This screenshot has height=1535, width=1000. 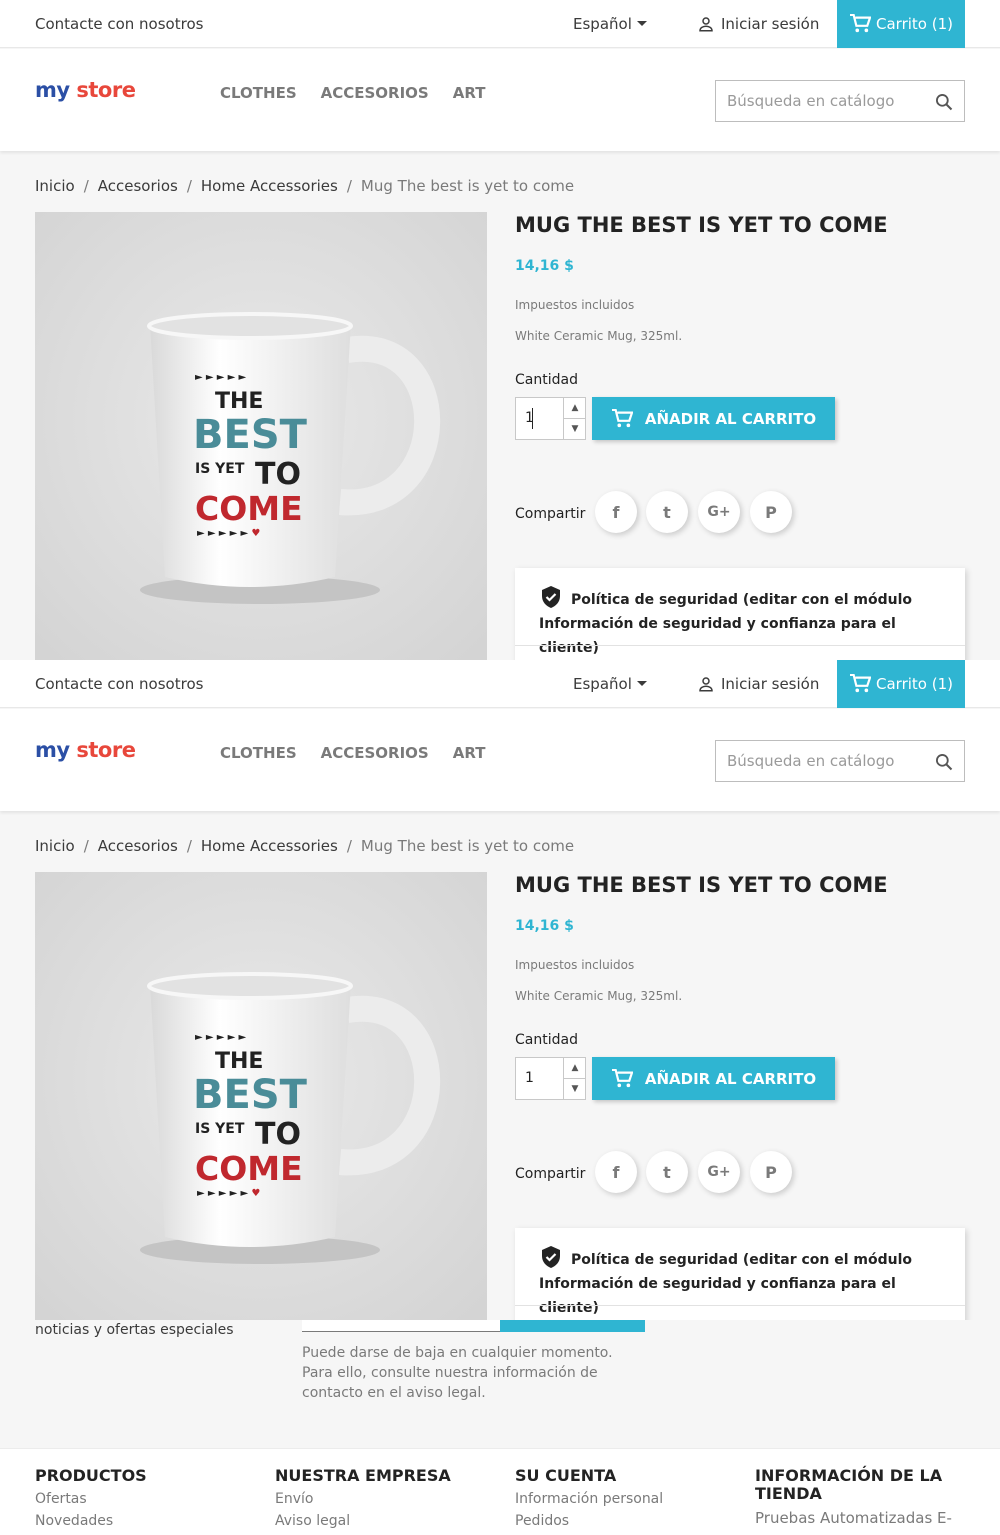 What do you see at coordinates (849, 1484) in the screenshot?
I see `footer-heading: INFORMACIÓN DE LA TIENDA` at bounding box center [849, 1484].